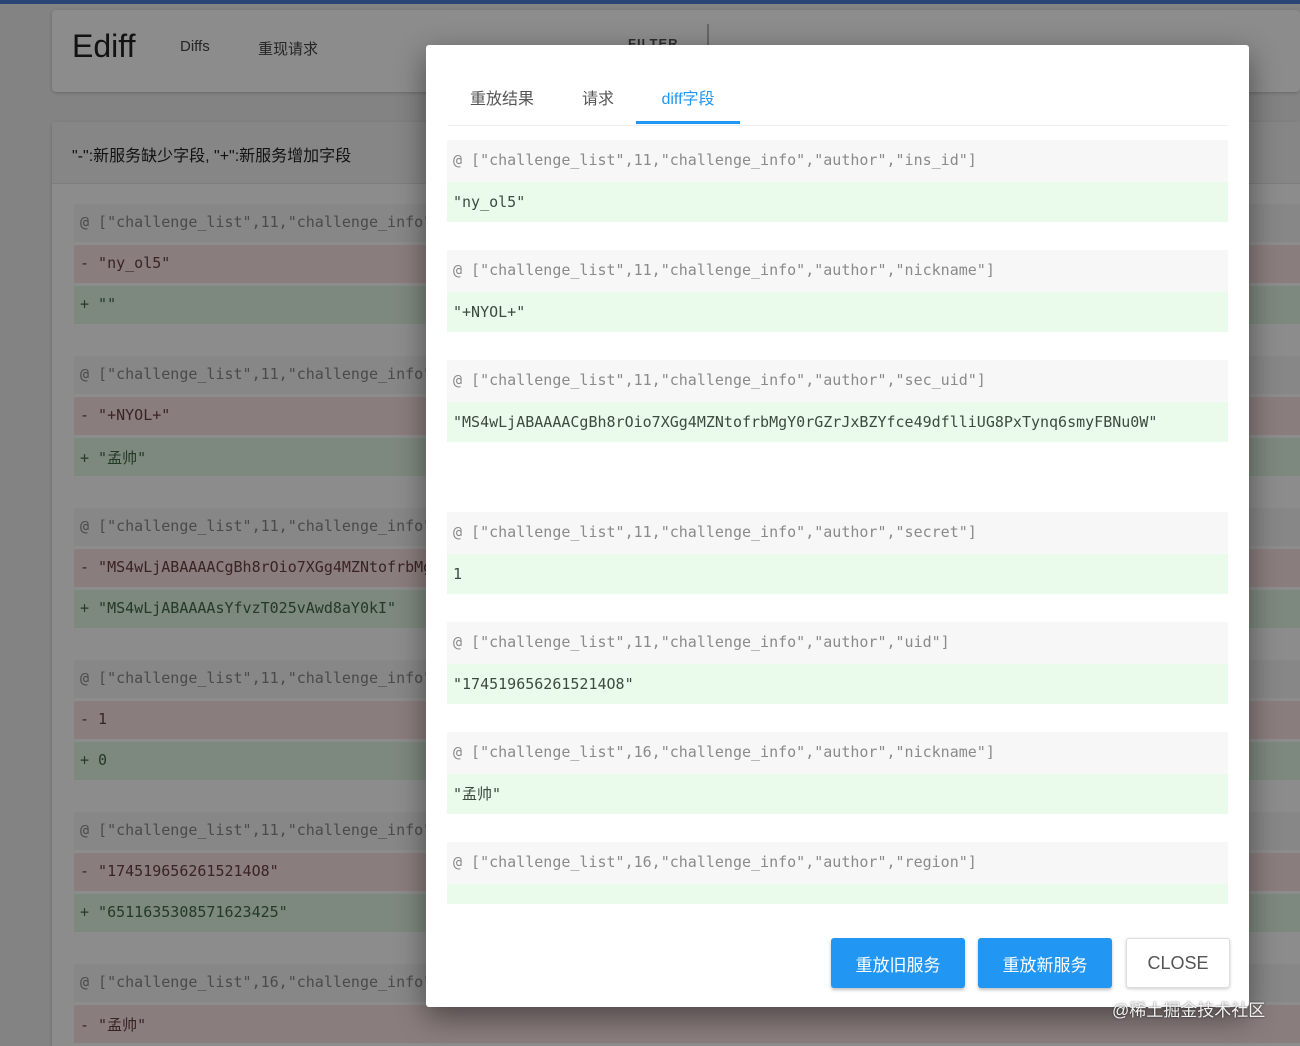 The image size is (1300, 1046). Describe the element at coordinates (1178, 963) in the screenshot. I see `close-button: CLOSE` at that location.